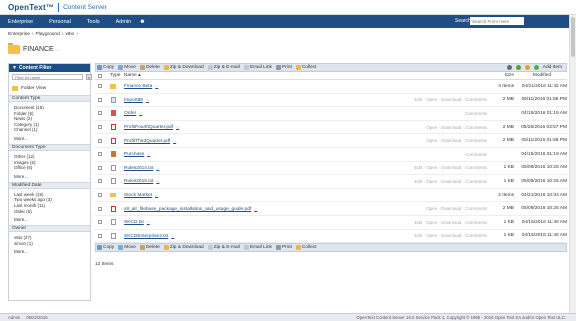 This screenshot has height=321, width=576. What do you see at coordinates (509, 67) in the screenshot?
I see `settings-icon` at bounding box center [509, 67].